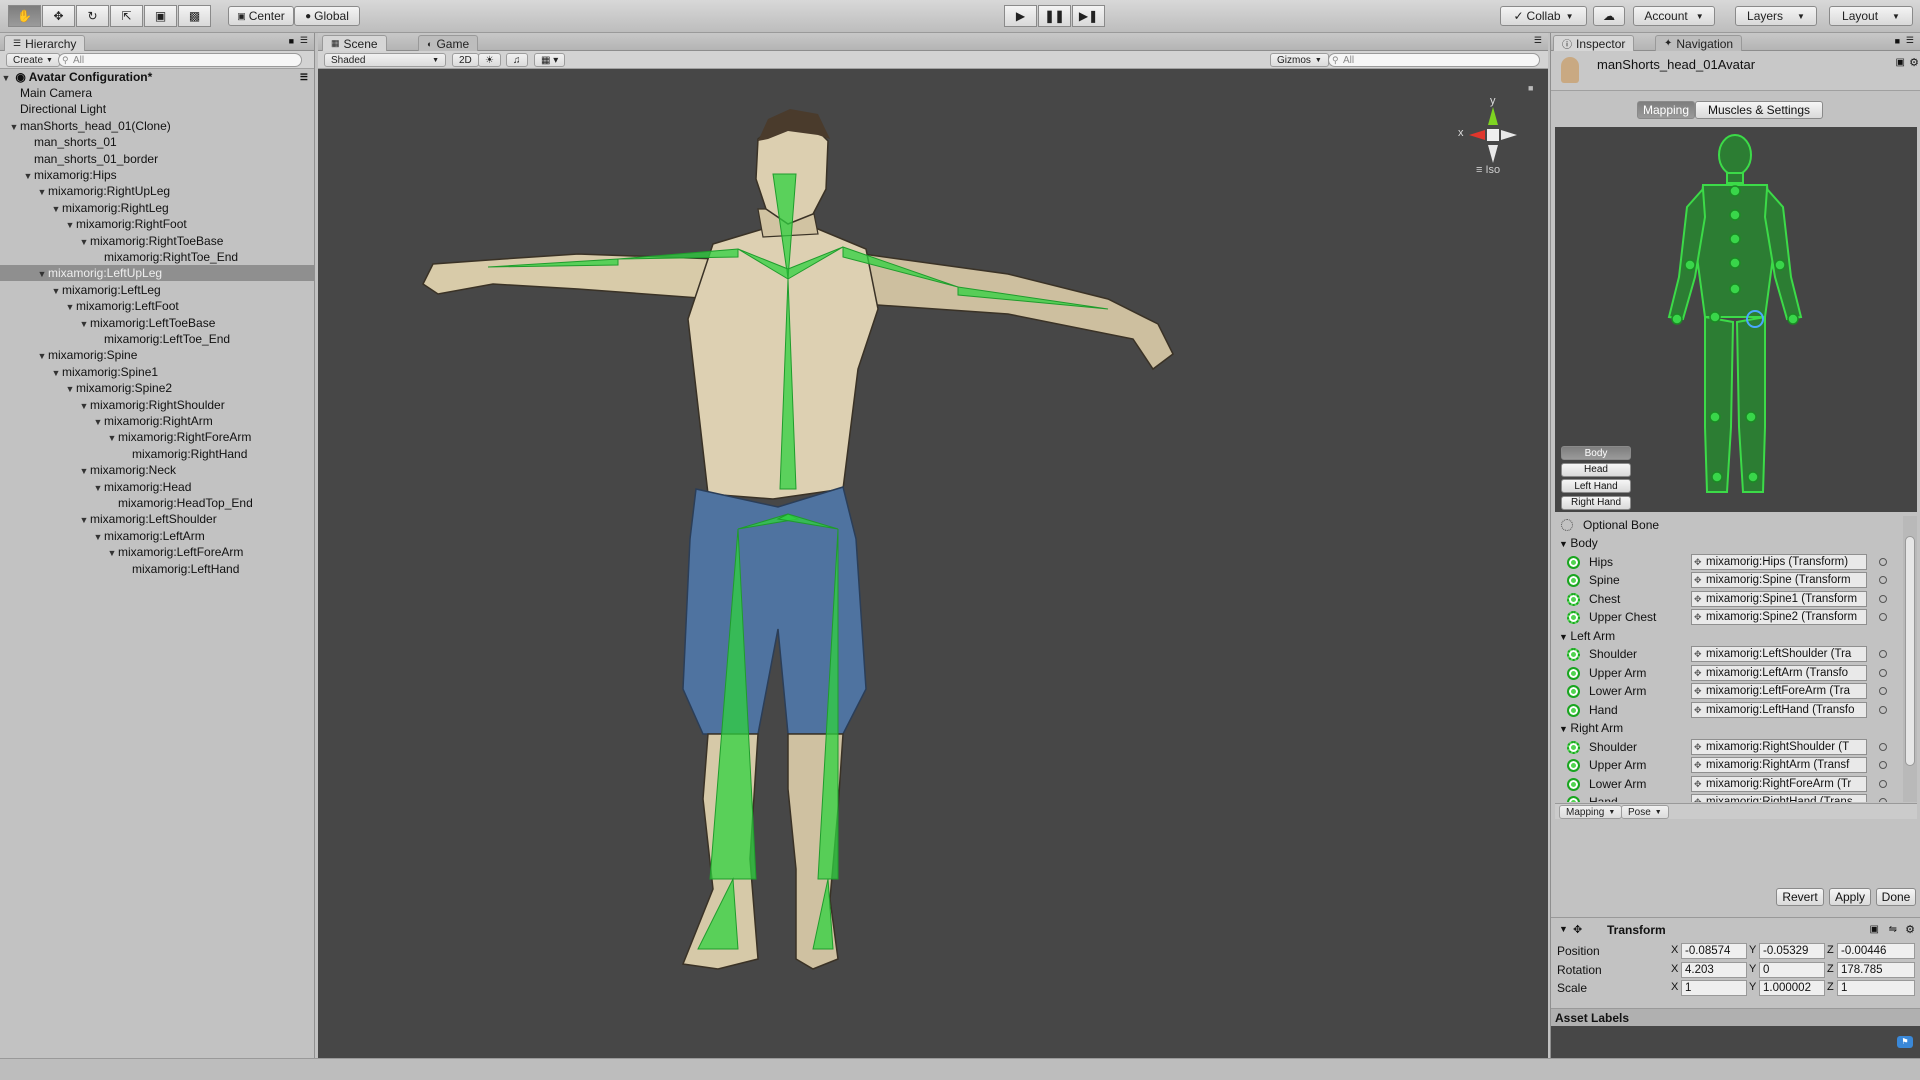 The image size is (1920, 1080). I want to click on hierarchy-item: ▼ mixamorig:Spine2, so click(157, 388).